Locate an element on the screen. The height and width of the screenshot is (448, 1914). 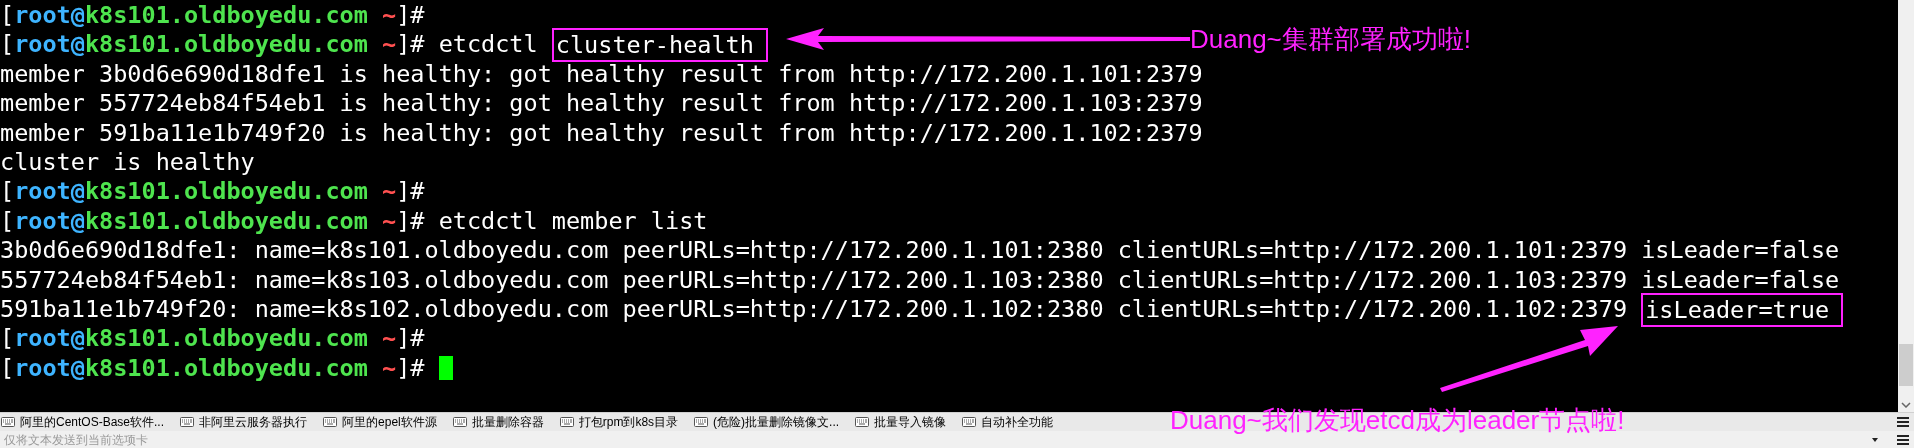
quick-command-button: 批量导入镜像 is located at coordinates (901, 422).